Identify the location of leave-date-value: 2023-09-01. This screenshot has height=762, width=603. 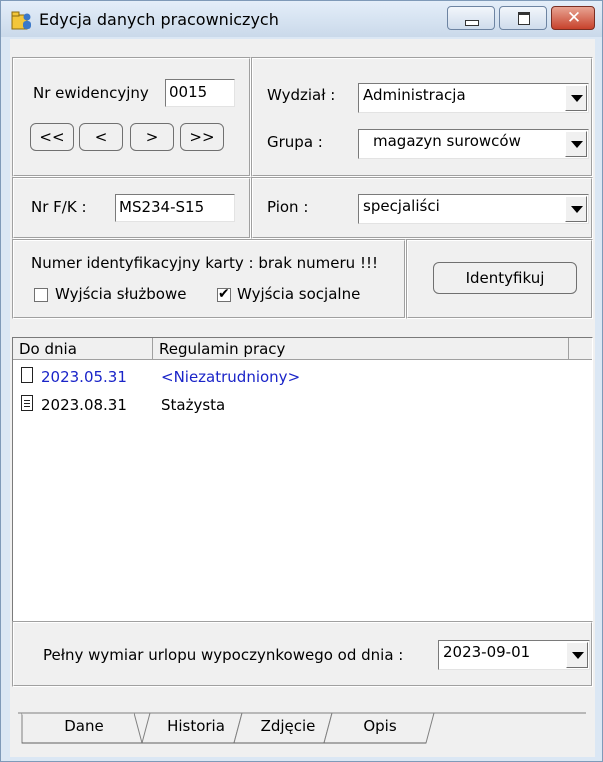
(487, 652).